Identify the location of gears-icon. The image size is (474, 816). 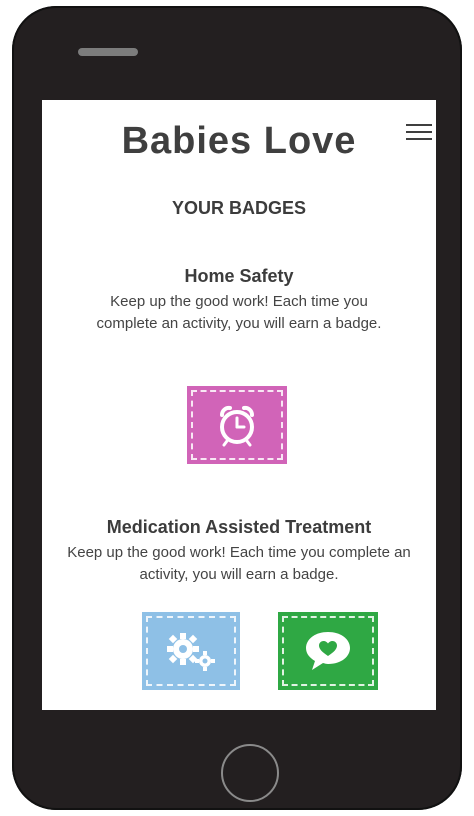
(191, 652).